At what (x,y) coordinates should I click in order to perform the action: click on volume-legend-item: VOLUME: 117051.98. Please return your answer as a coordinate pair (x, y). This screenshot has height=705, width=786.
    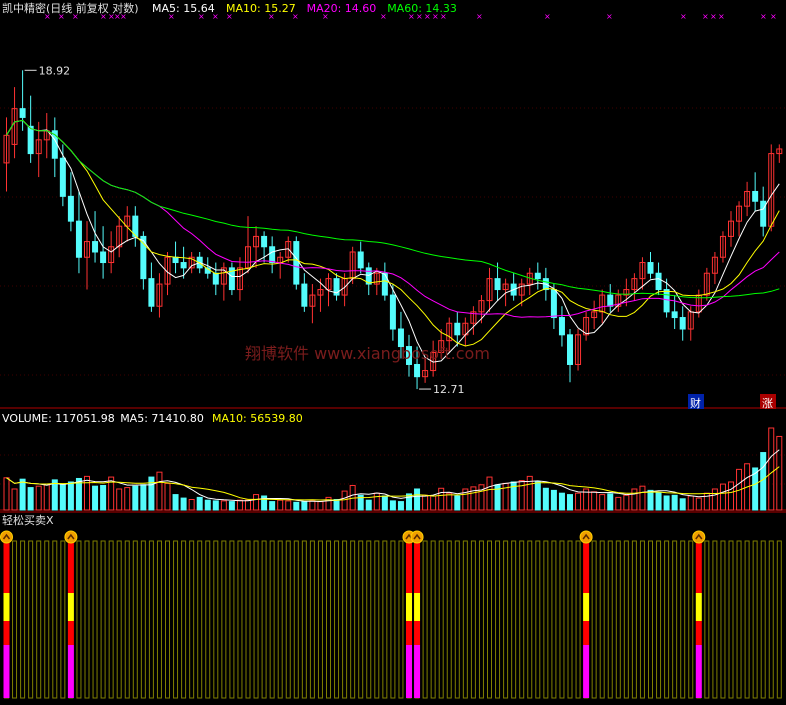
    Looking at the image, I should click on (58, 418).